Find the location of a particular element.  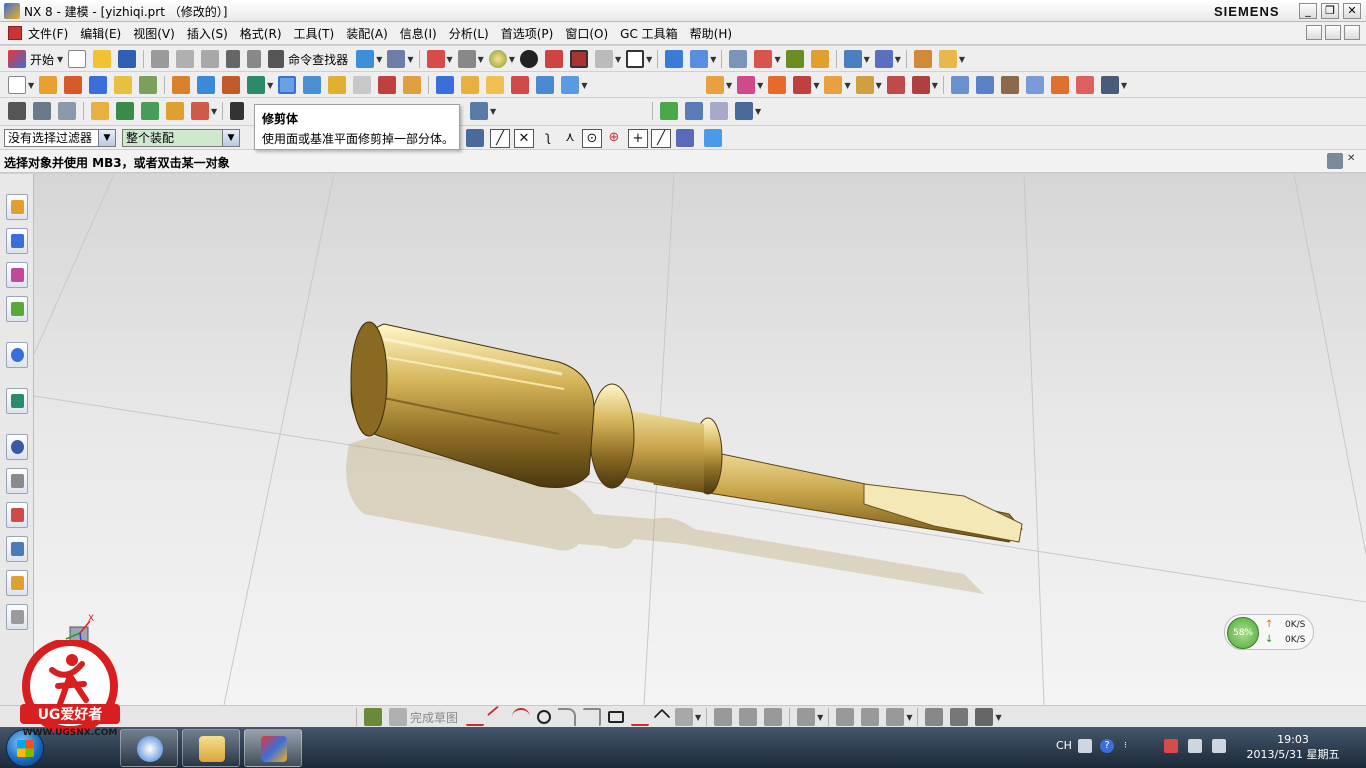

nx-app-icon is located at coordinates (12, 11).